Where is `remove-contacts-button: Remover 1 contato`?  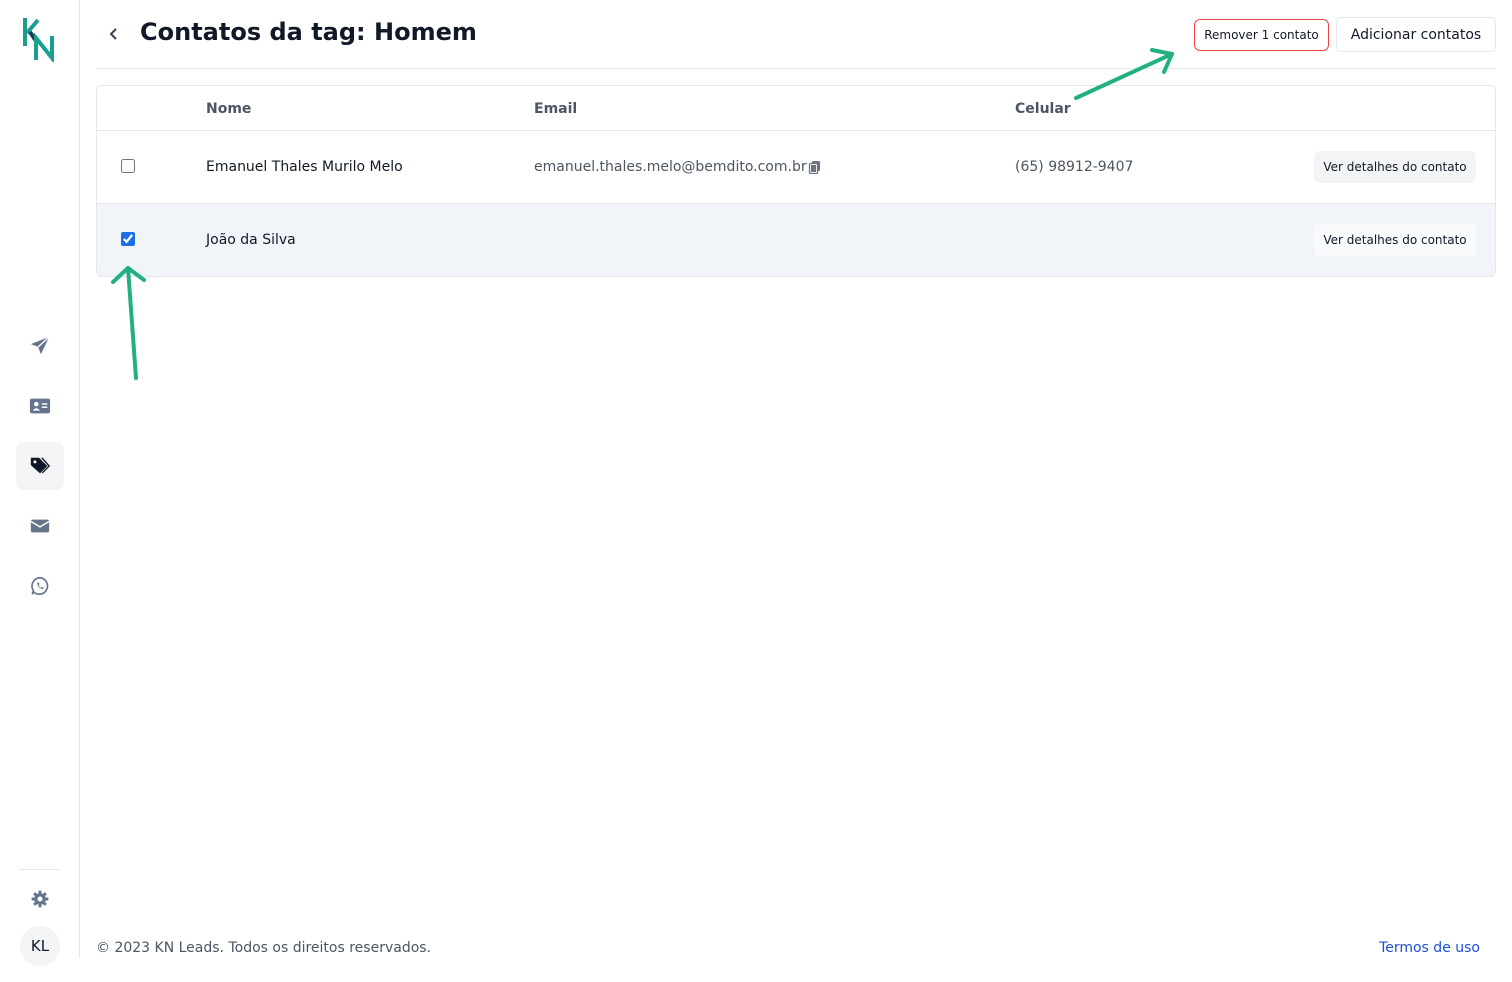 remove-contacts-button: Remover 1 contato is located at coordinates (1261, 35).